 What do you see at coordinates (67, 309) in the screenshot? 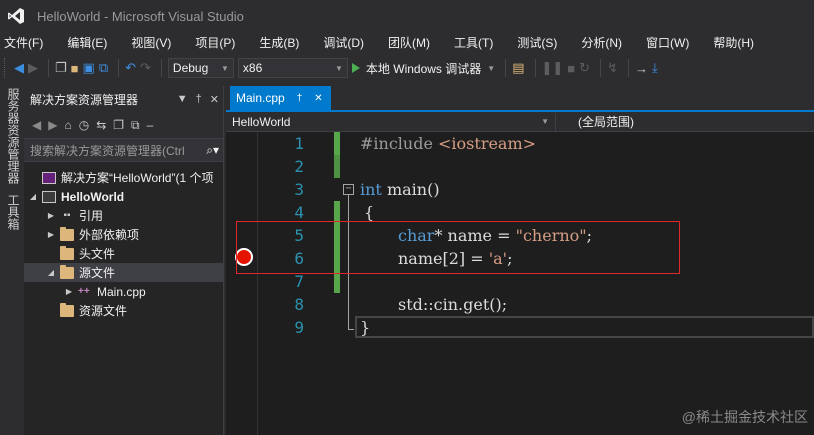
I see `folder-icon` at bounding box center [67, 309].